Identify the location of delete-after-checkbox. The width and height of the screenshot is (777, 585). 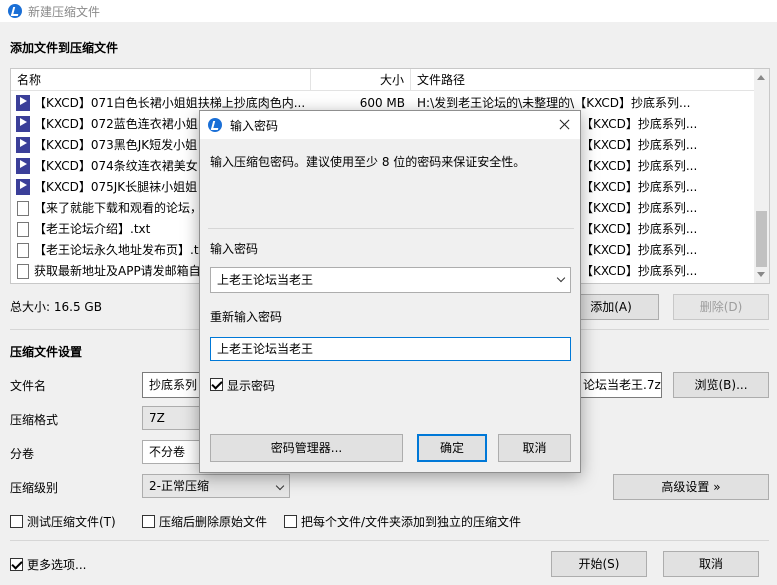
(148, 521).